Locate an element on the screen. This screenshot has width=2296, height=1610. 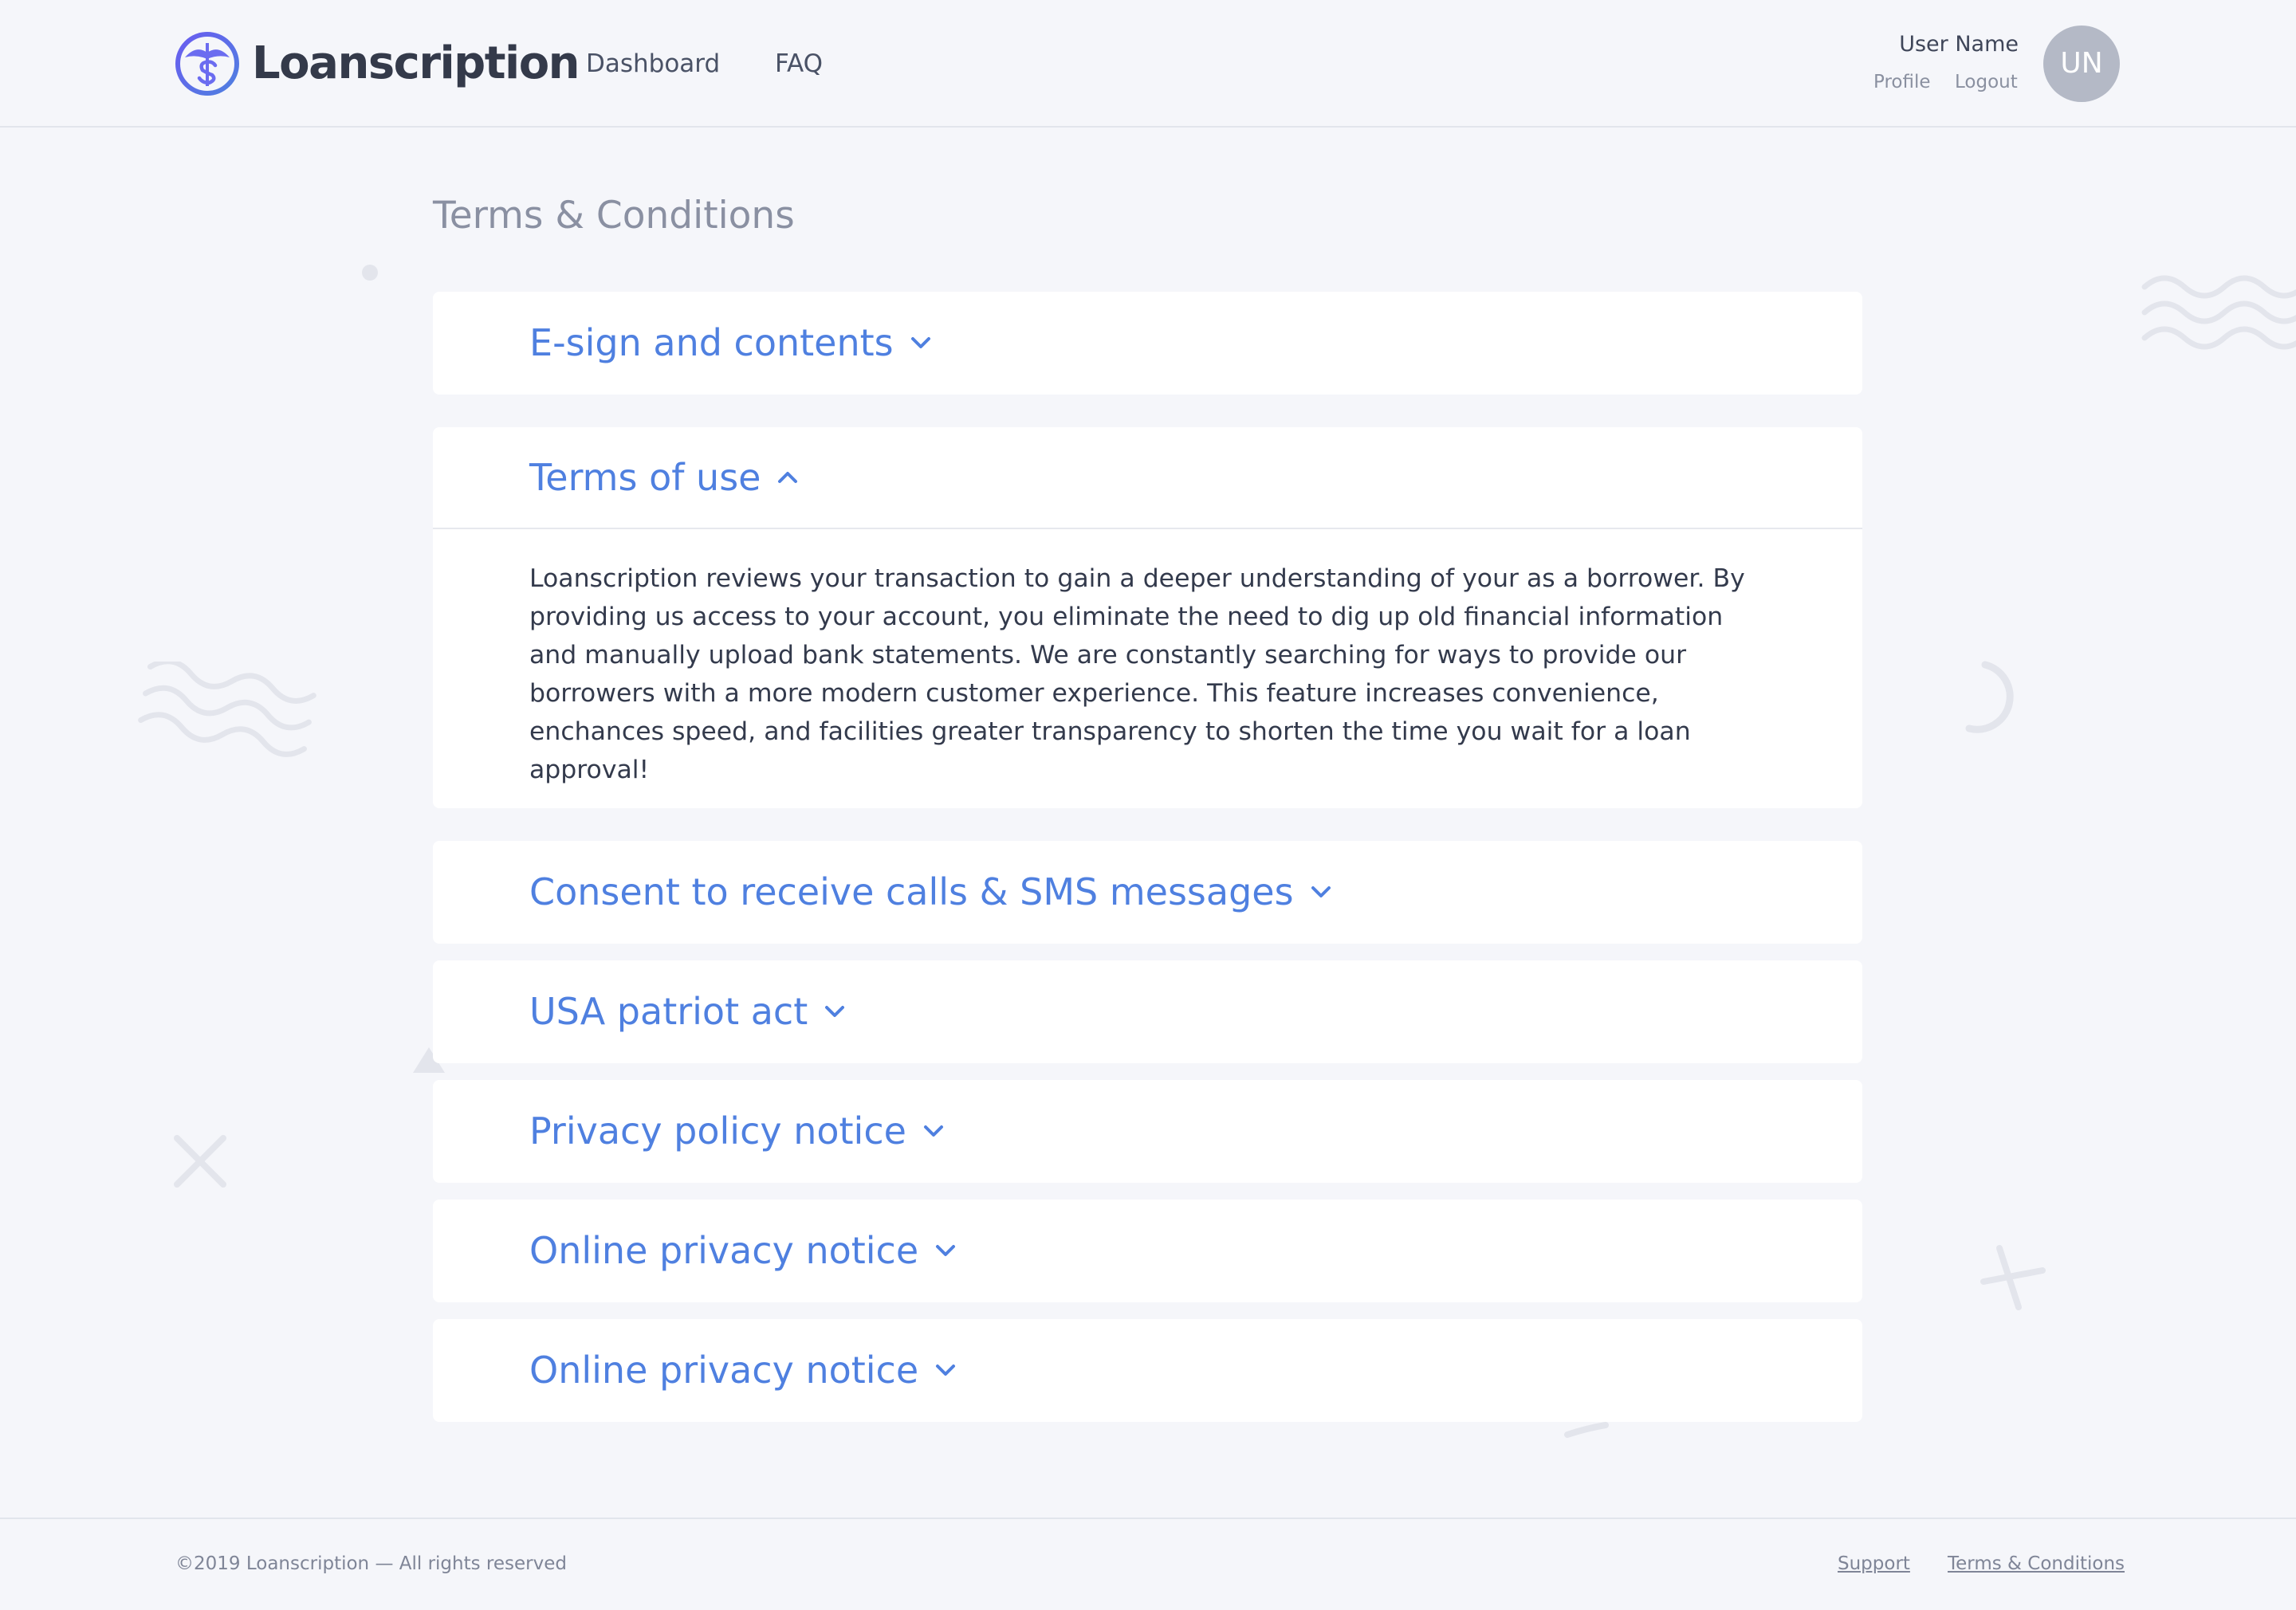
accordion-header-online-privacy-1: Online privacy notice is located at coordinates (1147, 1251).